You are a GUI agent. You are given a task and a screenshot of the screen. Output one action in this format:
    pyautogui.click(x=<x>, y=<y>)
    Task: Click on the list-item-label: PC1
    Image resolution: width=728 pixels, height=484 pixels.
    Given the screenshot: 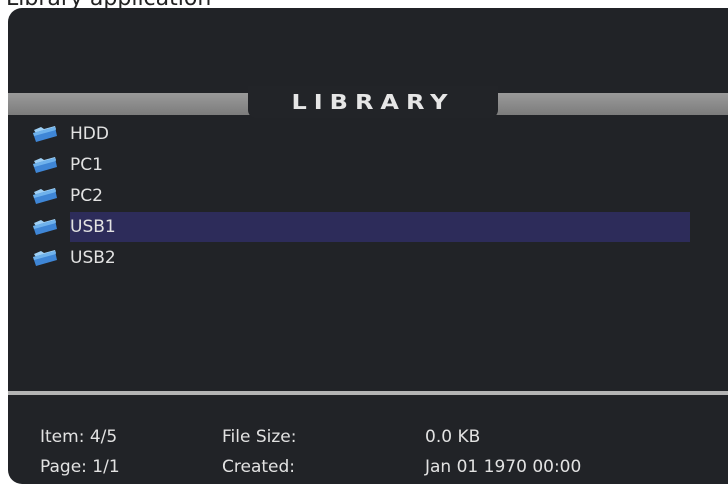 What is the action you would take?
    pyautogui.click(x=86, y=165)
    